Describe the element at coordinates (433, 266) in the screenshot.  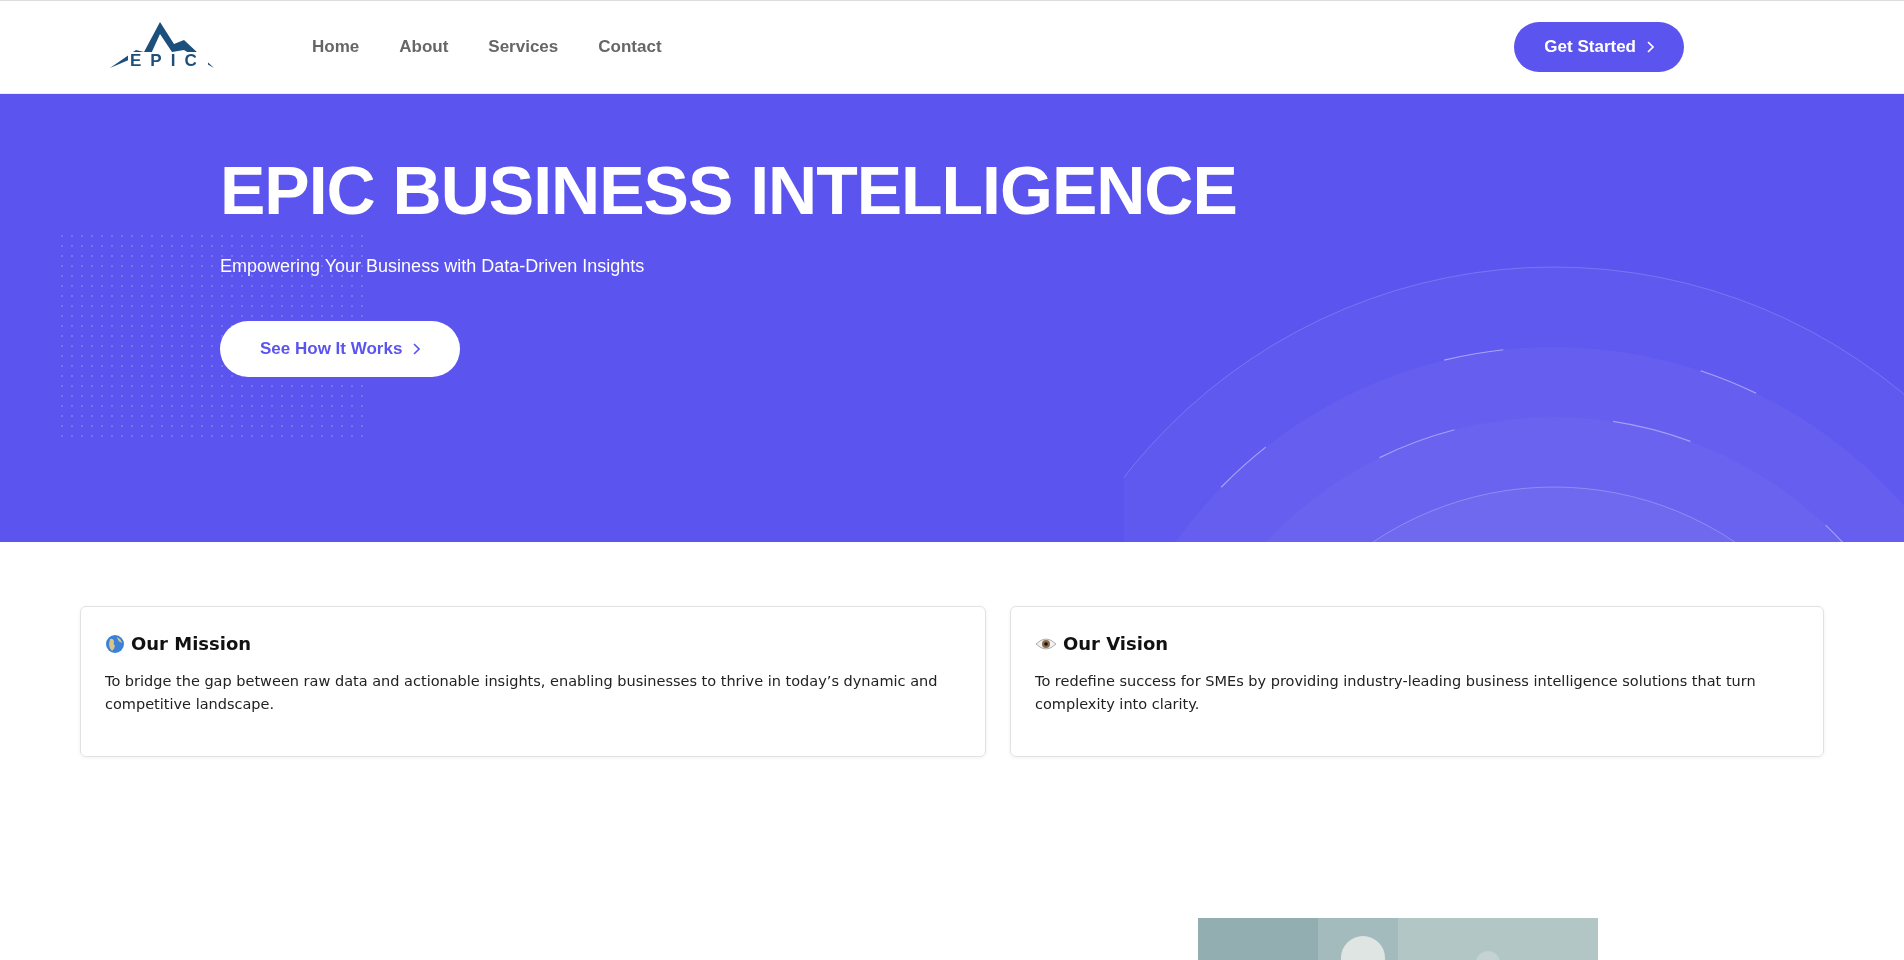
I see `hero-subtitle: Empowering Your Business with Data-Driven Insights` at that location.